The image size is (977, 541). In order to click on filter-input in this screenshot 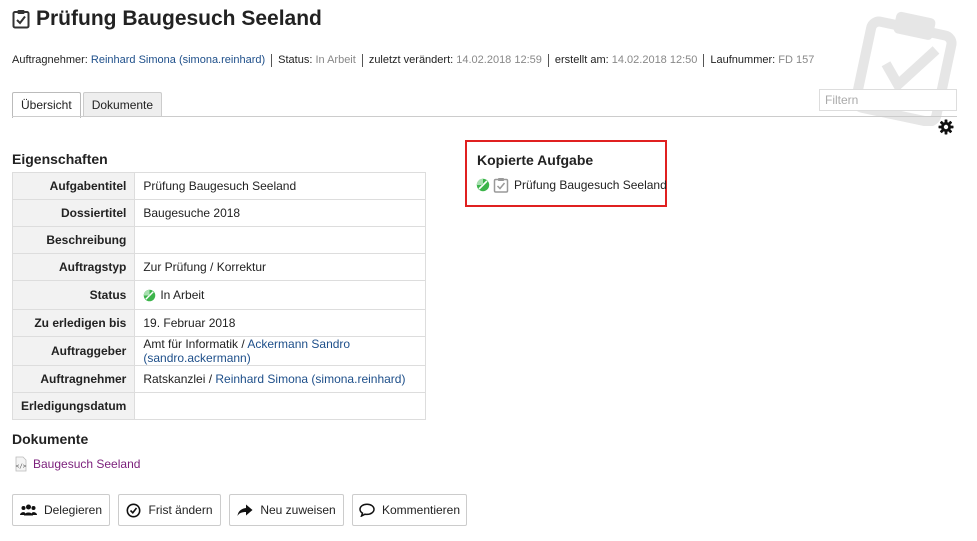, I will do `click(888, 100)`.